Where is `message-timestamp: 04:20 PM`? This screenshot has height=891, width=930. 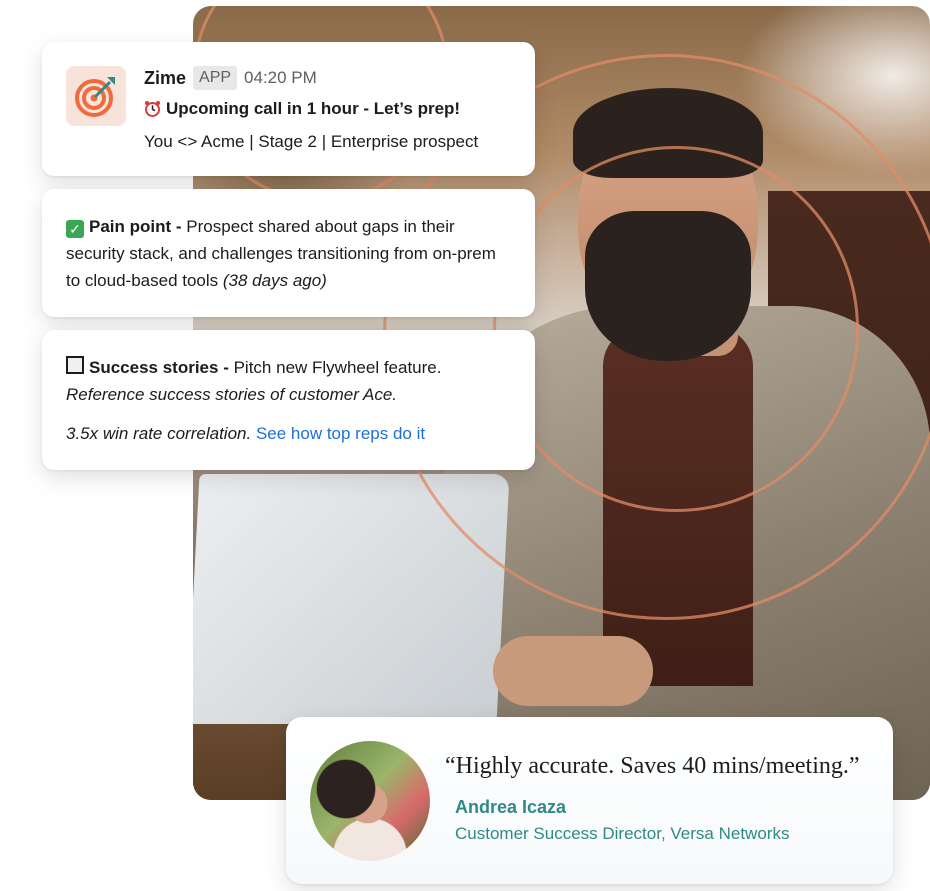
message-timestamp: 04:20 PM is located at coordinates (280, 78).